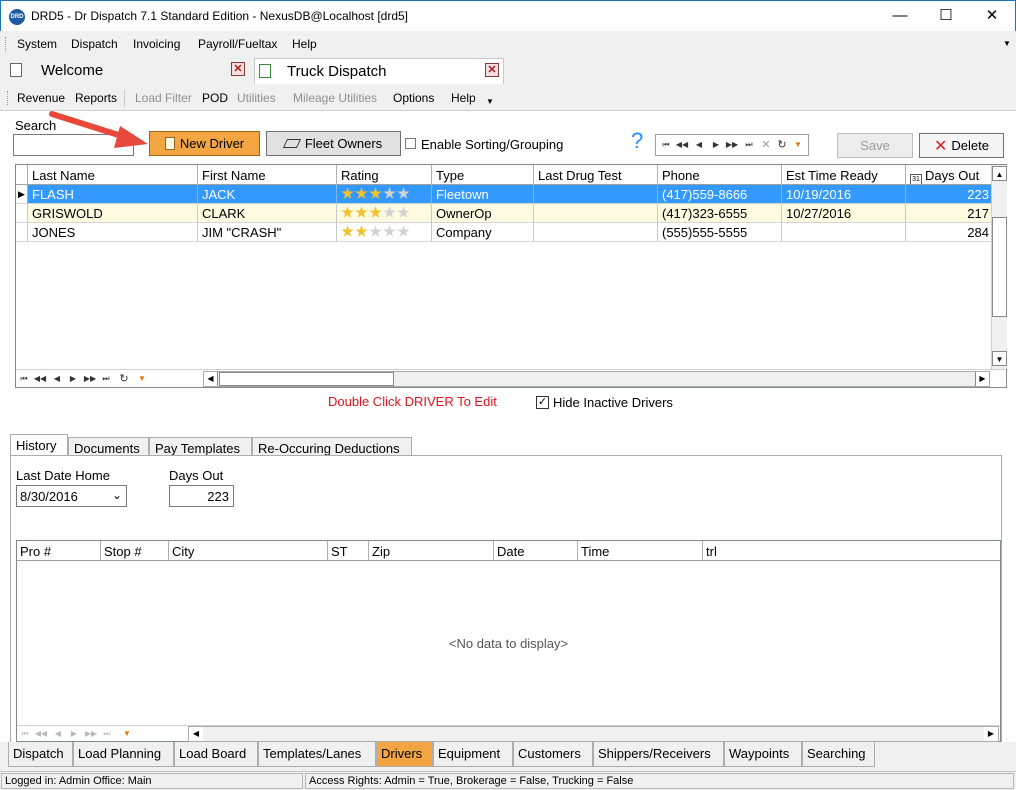 This screenshot has width=1016, height=790. What do you see at coordinates (304, 44) in the screenshot?
I see `menu-help: Help` at bounding box center [304, 44].